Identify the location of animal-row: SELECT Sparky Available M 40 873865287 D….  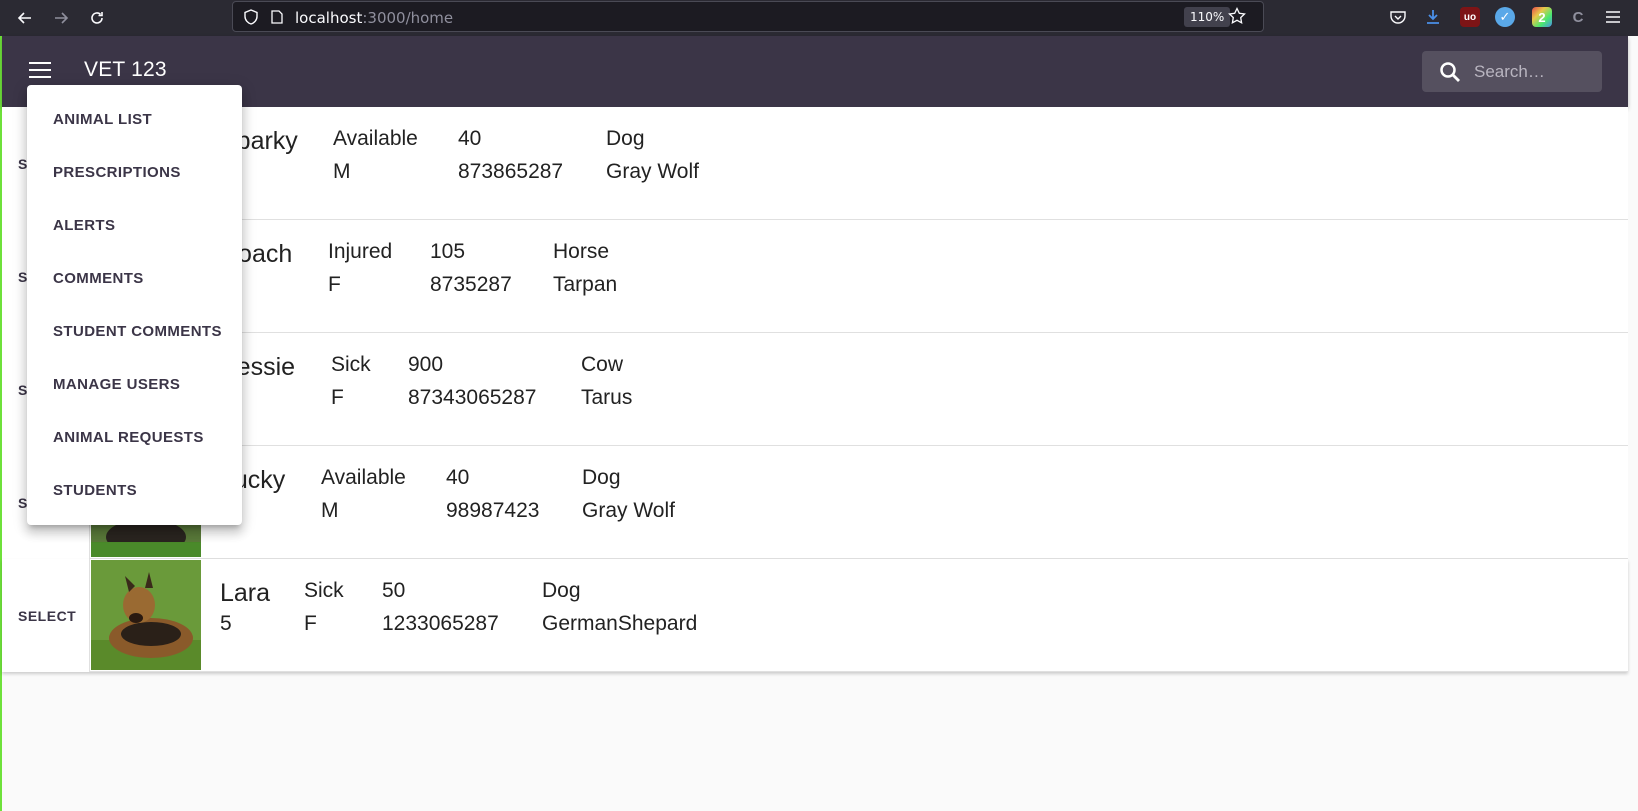
(815, 163).